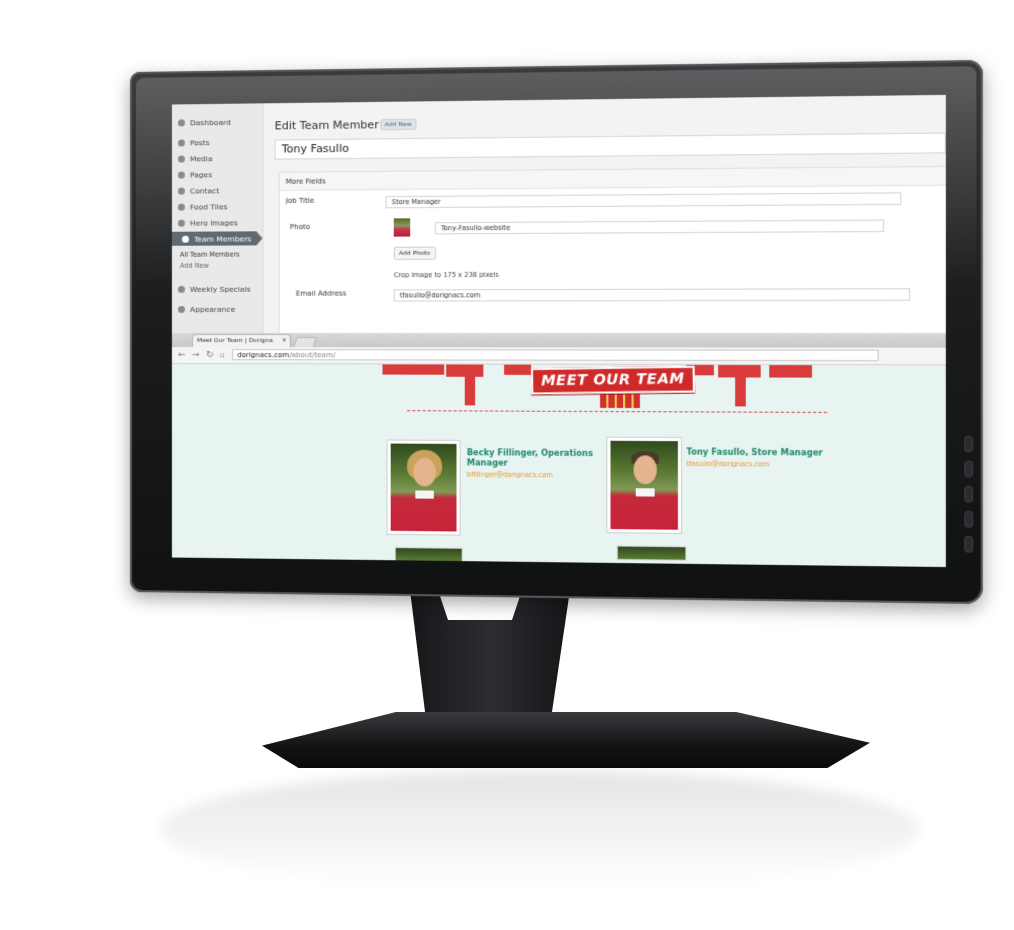 The image size is (1014, 930). Describe the element at coordinates (754, 452) in the screenshot. I see `member-name: Tony Fasullo, Store Manager` at that location.